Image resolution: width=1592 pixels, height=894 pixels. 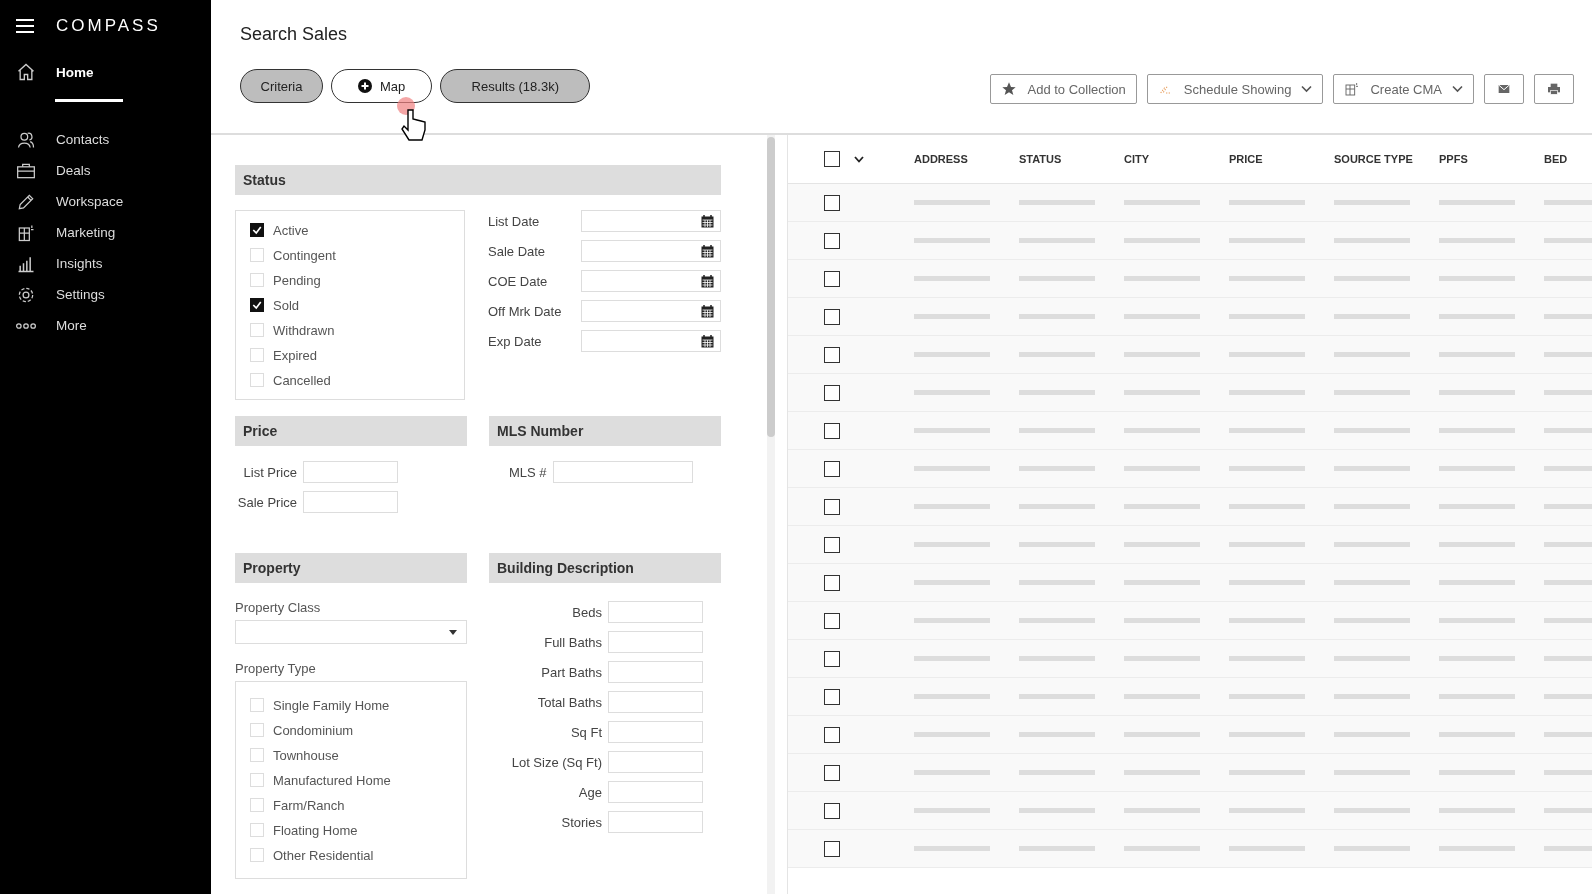 What do you see at coordinates (105, 139) in the screenshot?
I see `nav-item: Contacts` at bounding box center [105, 139].